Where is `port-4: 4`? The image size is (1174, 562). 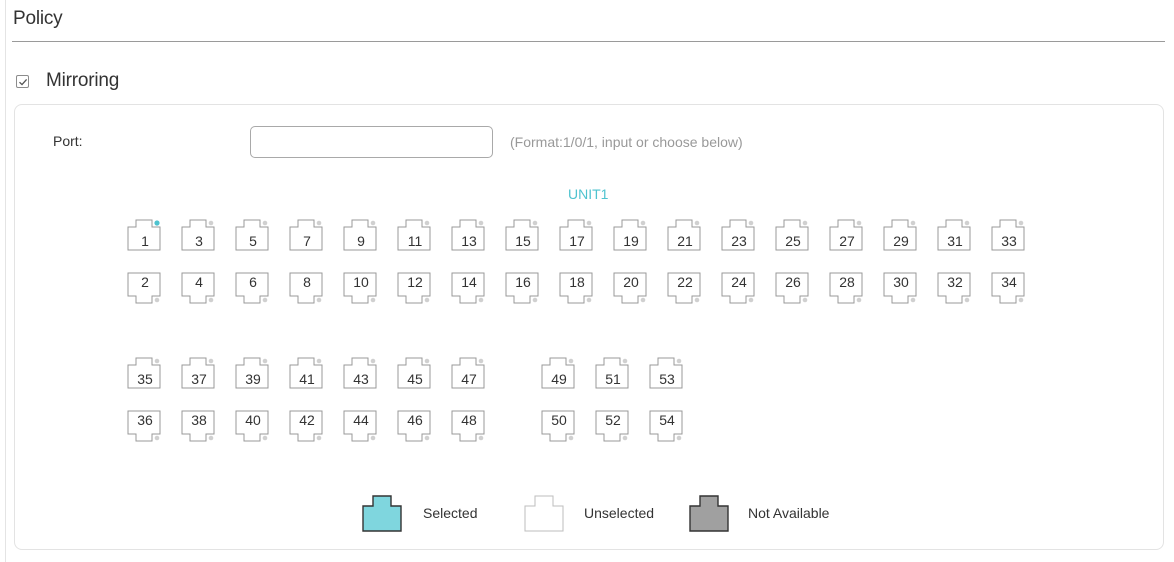
port-4: 4 is located at coordinates (199, 289).